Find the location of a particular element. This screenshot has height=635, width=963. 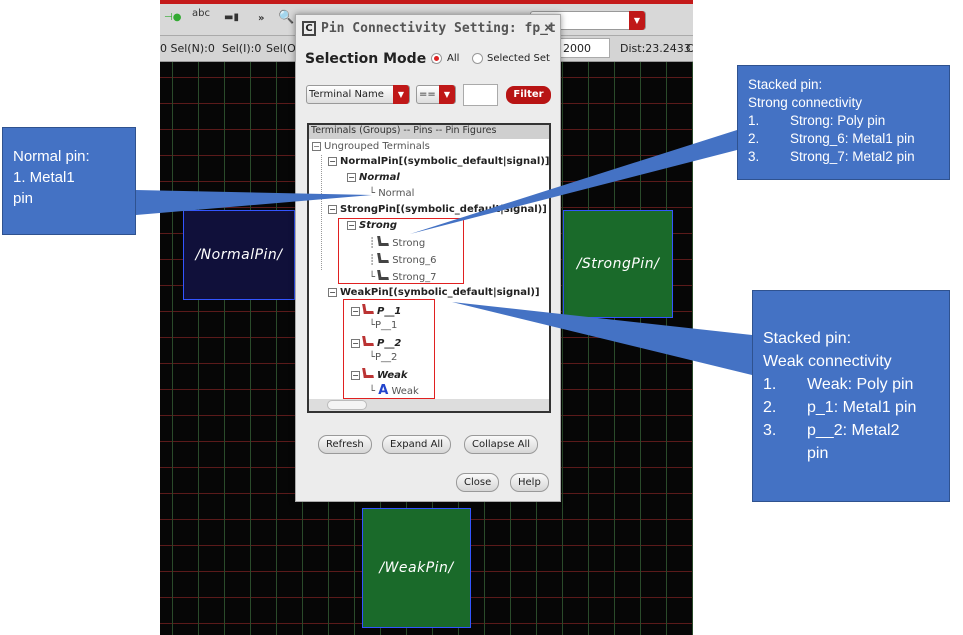

weak-callout-pointer is located at coordinates (602, 338).